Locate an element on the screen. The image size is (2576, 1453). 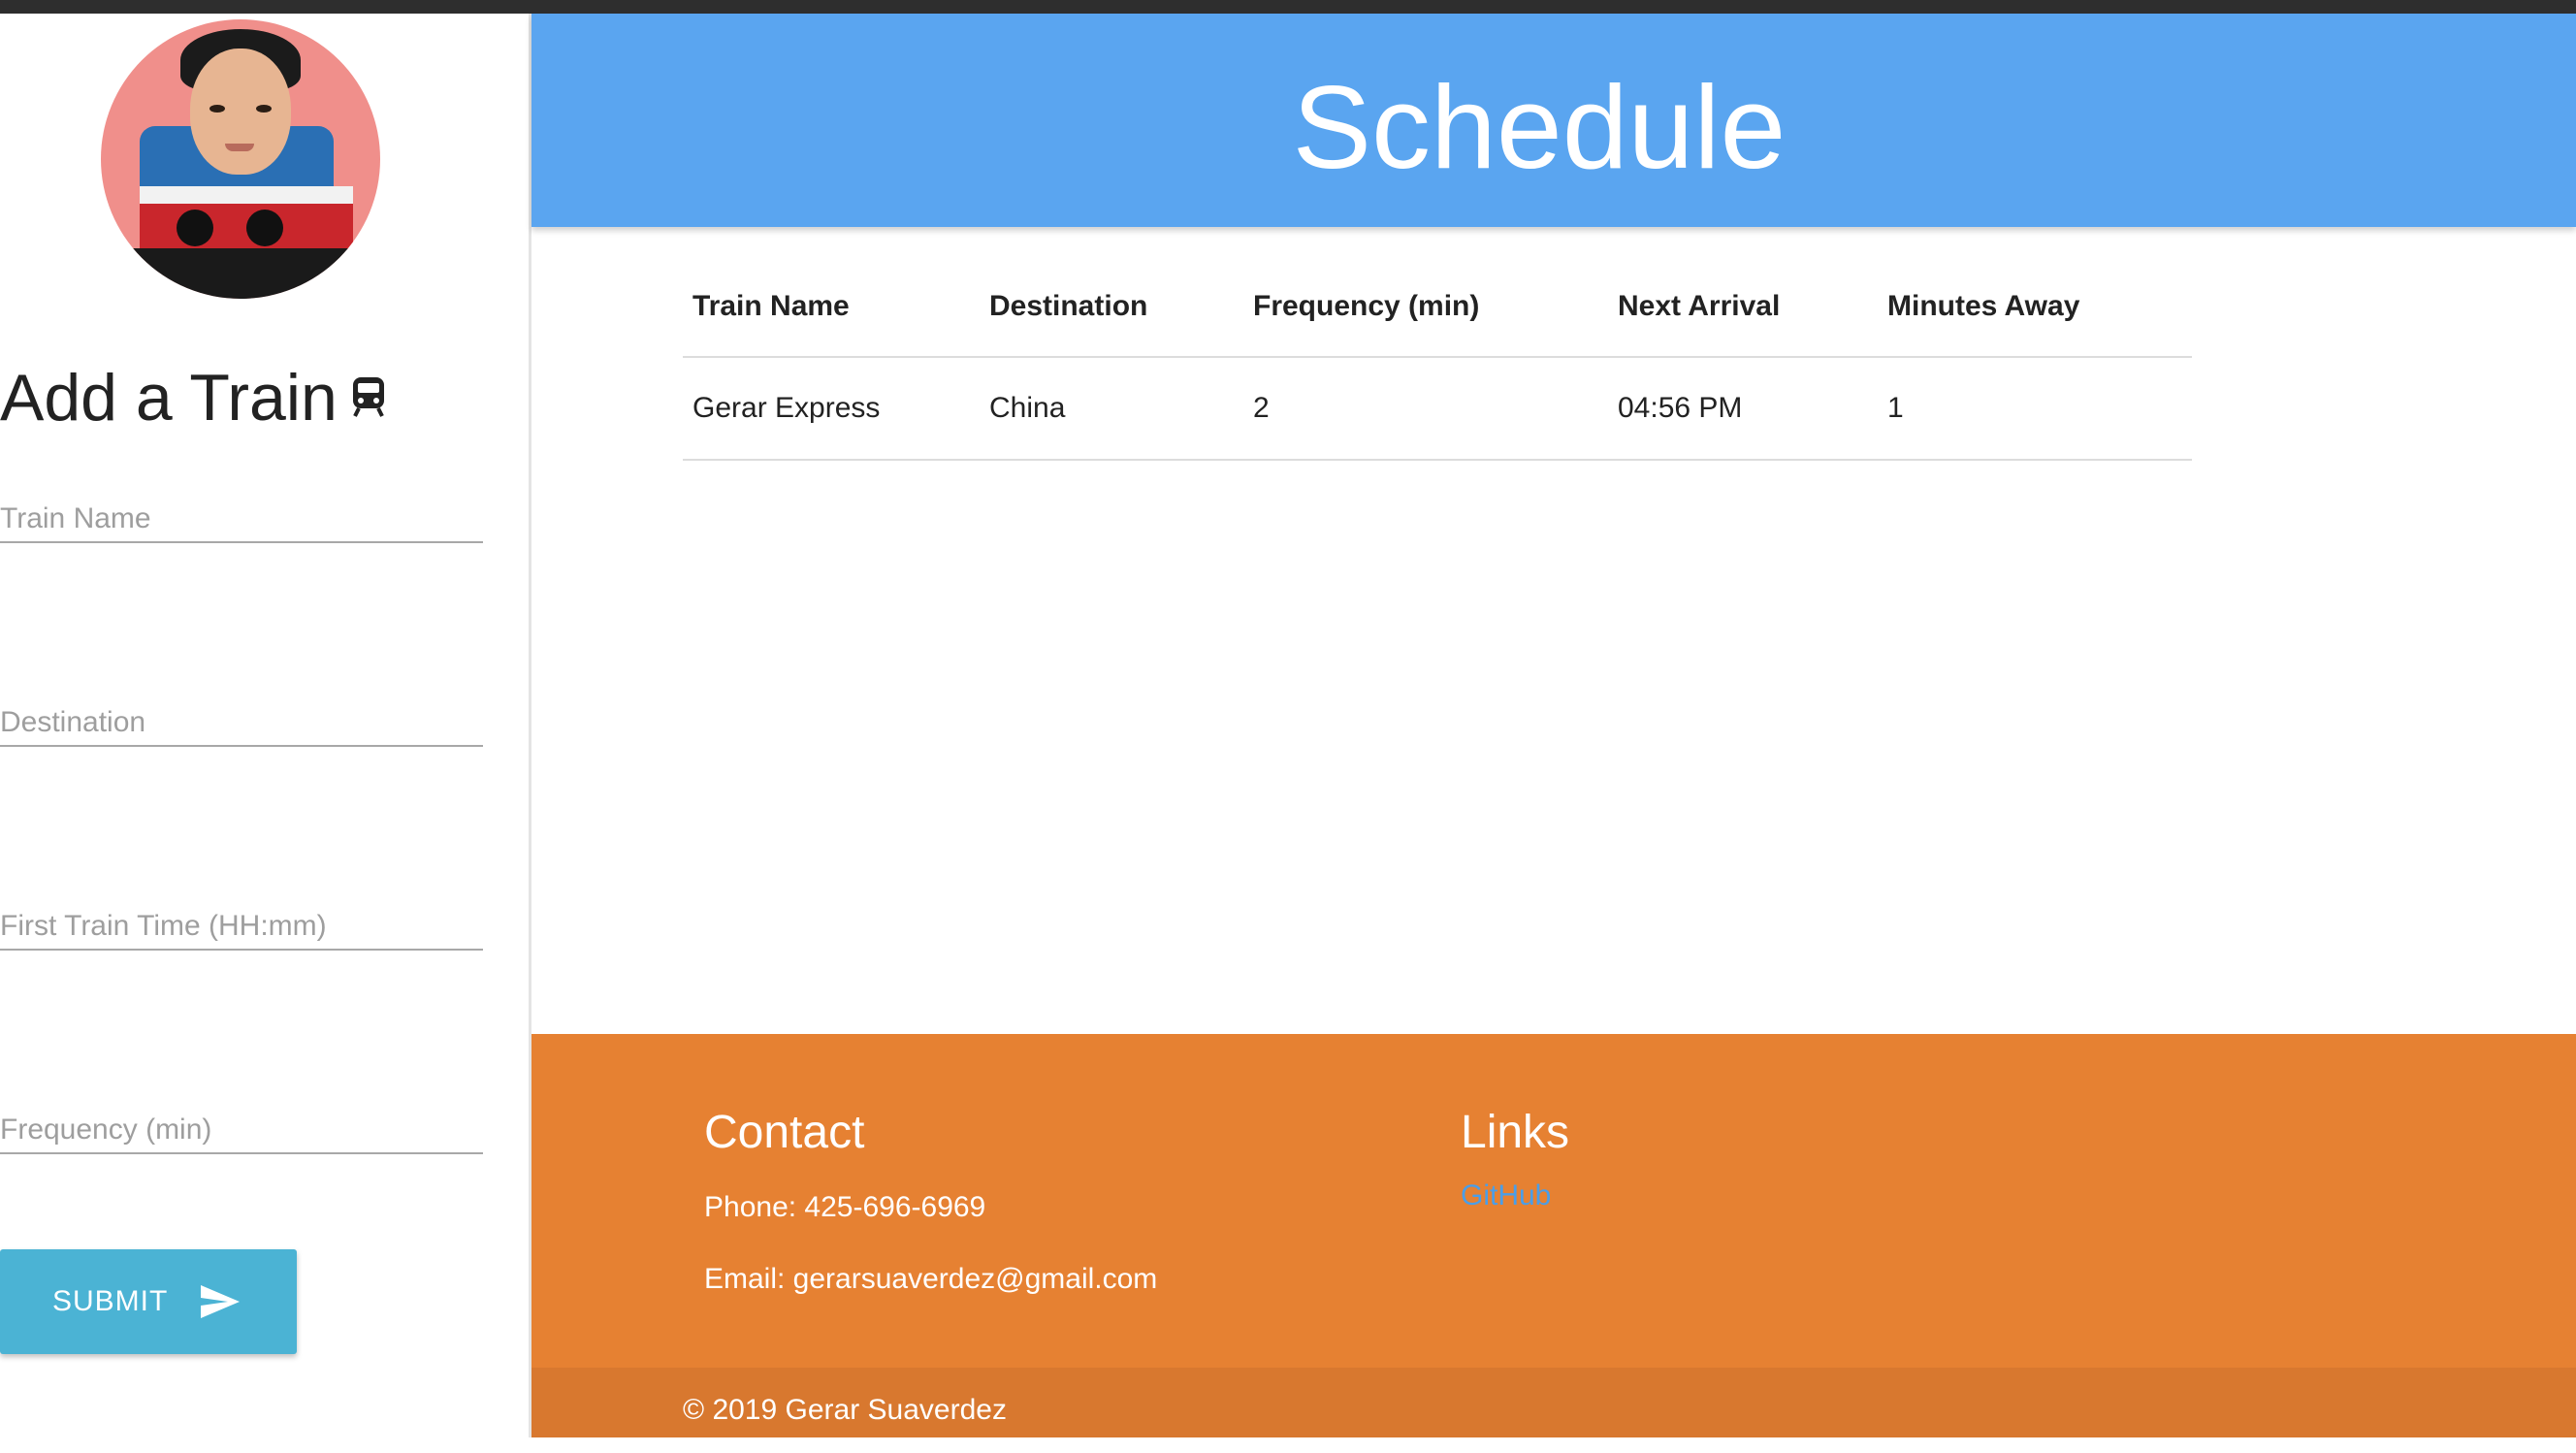
copyright-text: © 2019 Gerar Suaverdez is located at coordinates (845, 1410).